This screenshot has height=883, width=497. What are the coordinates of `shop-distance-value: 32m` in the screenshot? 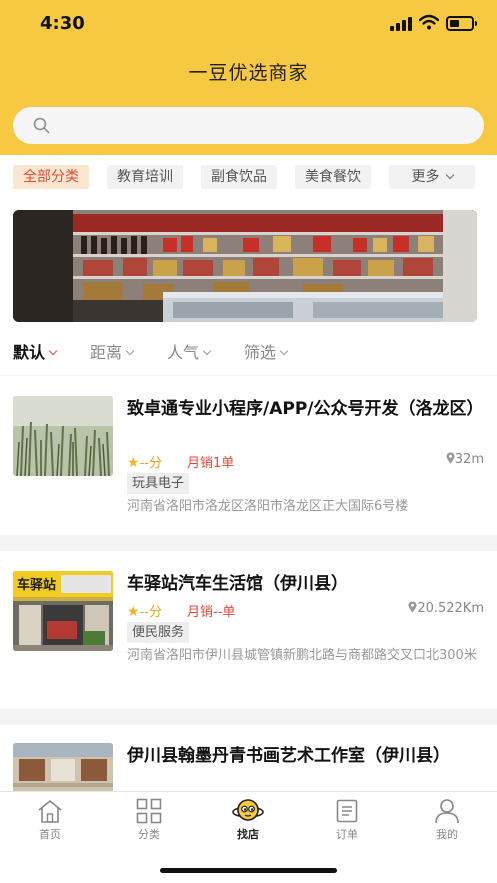 It's located at (469, 459).